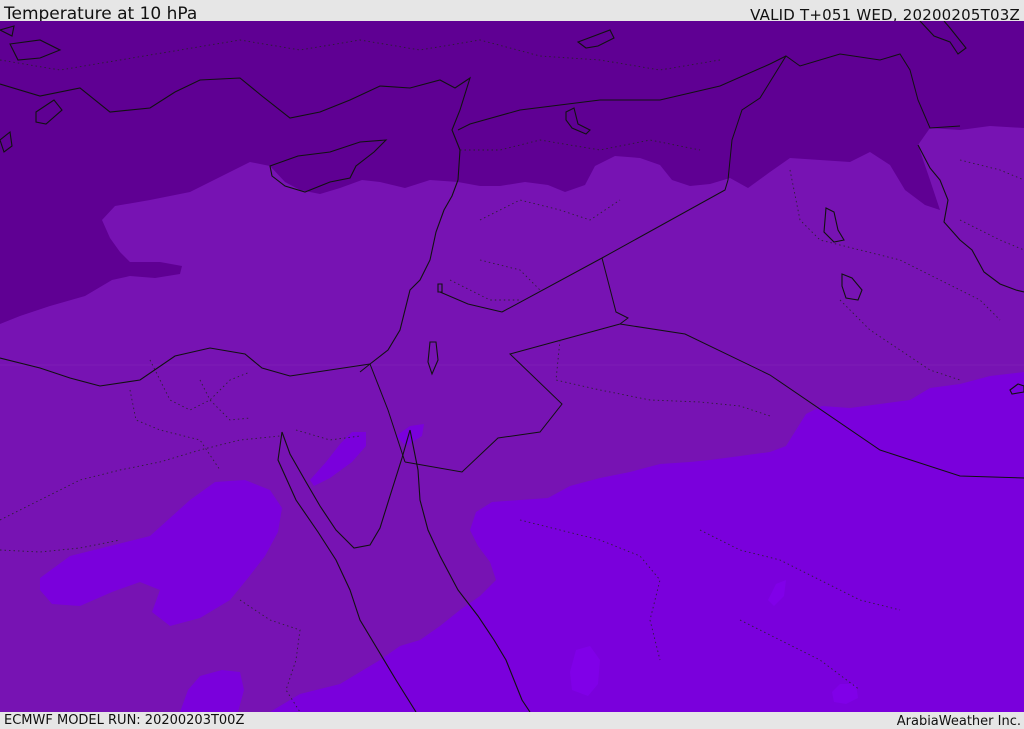 This screenshot has height=729, width=1024. What do you see at coordinates (958, 721) in the screenshot?
I see `credit-label: ArabiaWeather Inc.` at bounding box center [958, 721].